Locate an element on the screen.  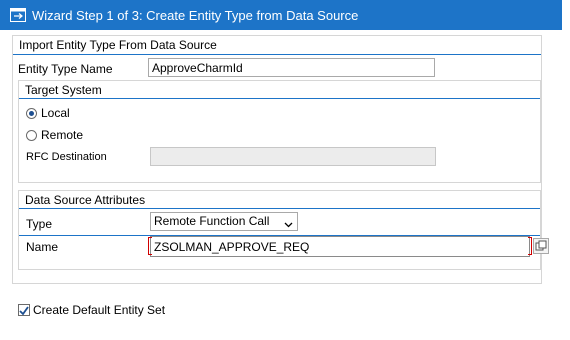
type-select: Remote Function Call is located at coordinates (224, 221).